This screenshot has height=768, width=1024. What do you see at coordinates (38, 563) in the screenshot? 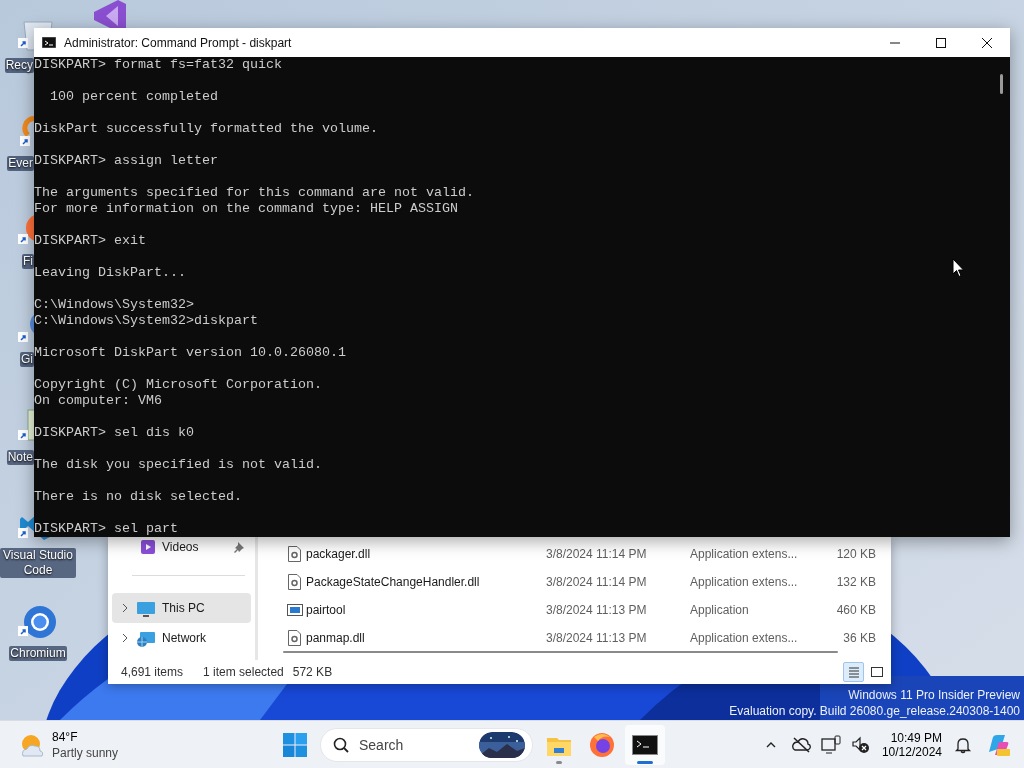
I see `icon-label: Visual Studio Code` at bounding box center [38, 563].